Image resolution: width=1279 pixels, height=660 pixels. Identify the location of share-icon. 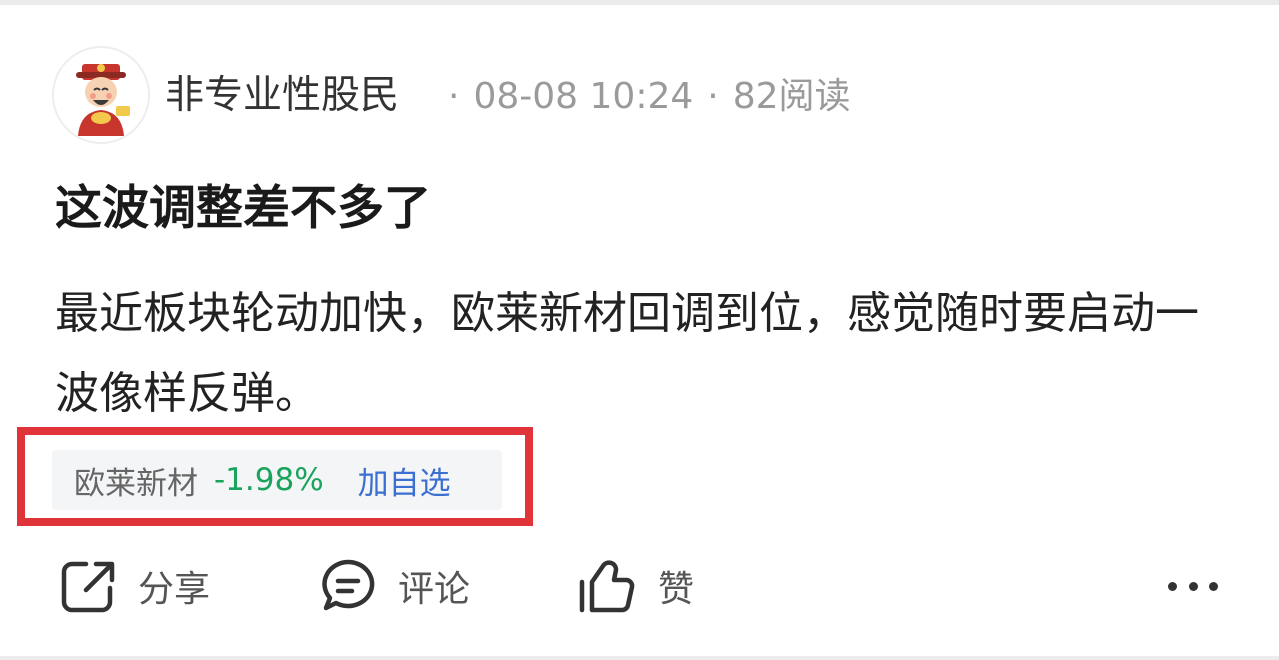
(88, 587).